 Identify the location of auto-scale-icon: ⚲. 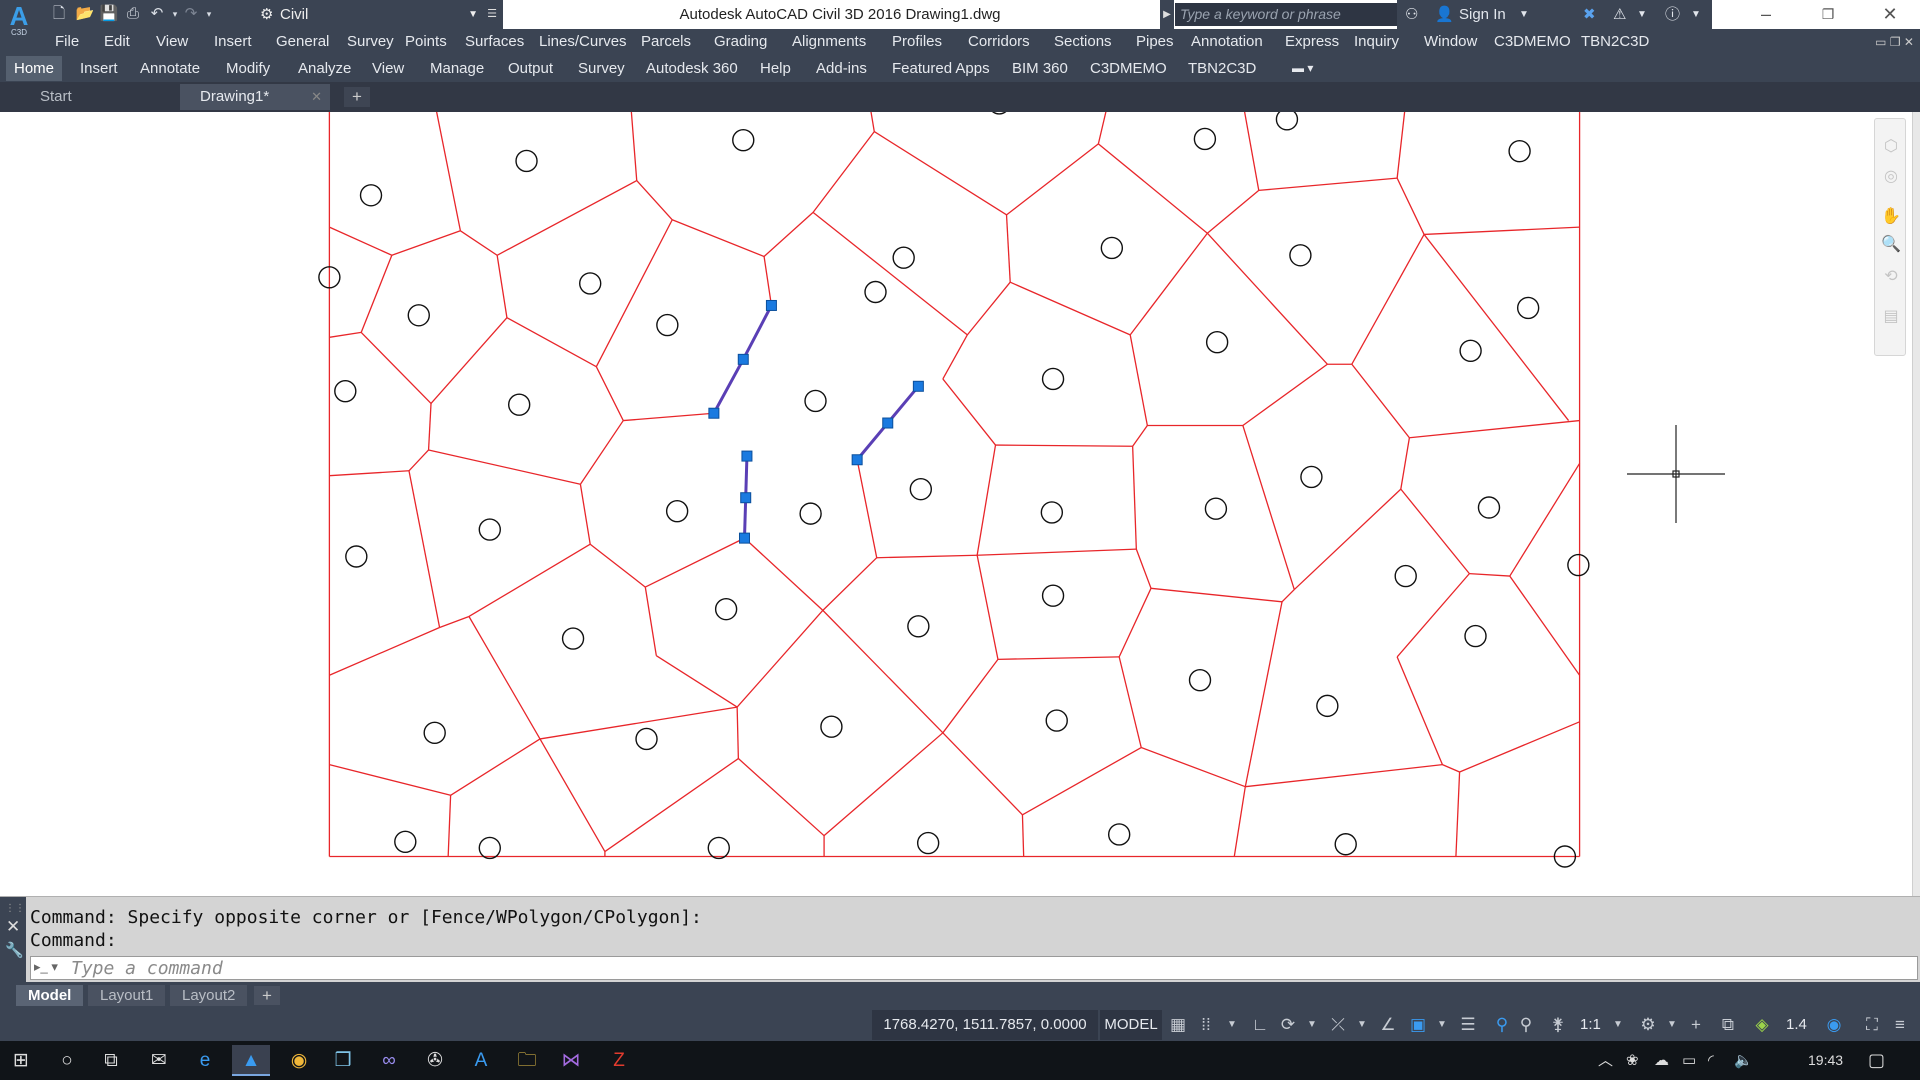
(1526, 1025).